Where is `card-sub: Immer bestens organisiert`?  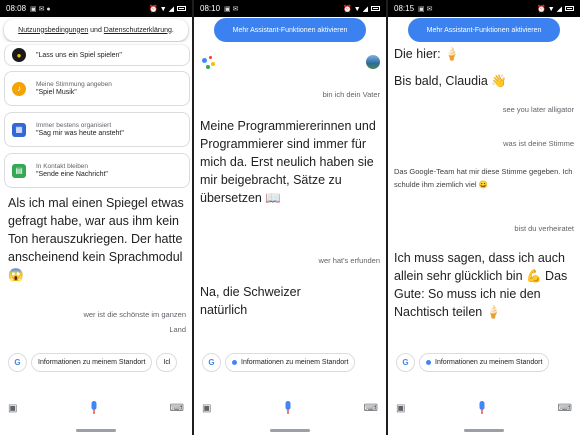 card-sub: Immer bestens organisiert is located at coordinates (74, 125).